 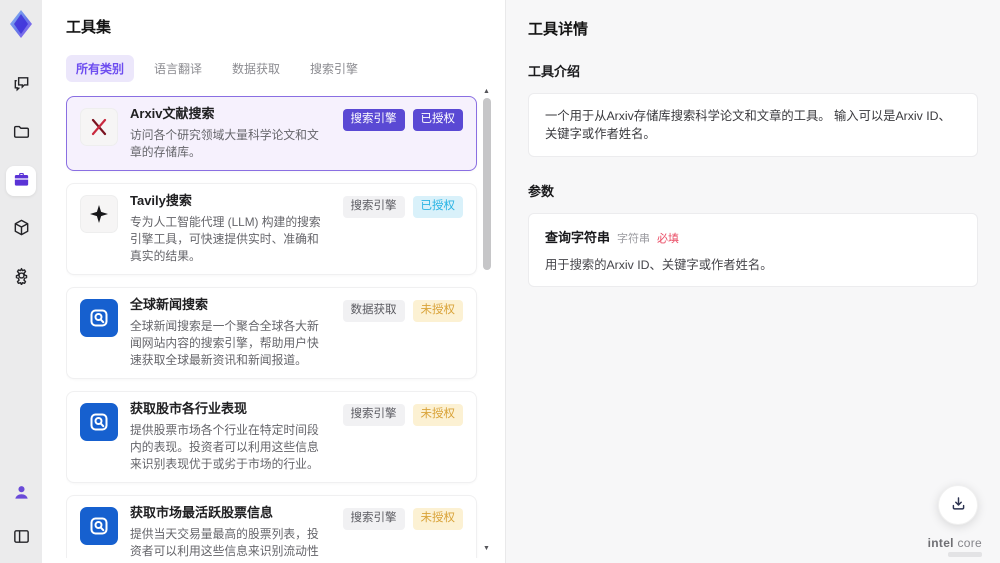 I want to click on param-required-badge: 必填, so click(x=668, y=239).